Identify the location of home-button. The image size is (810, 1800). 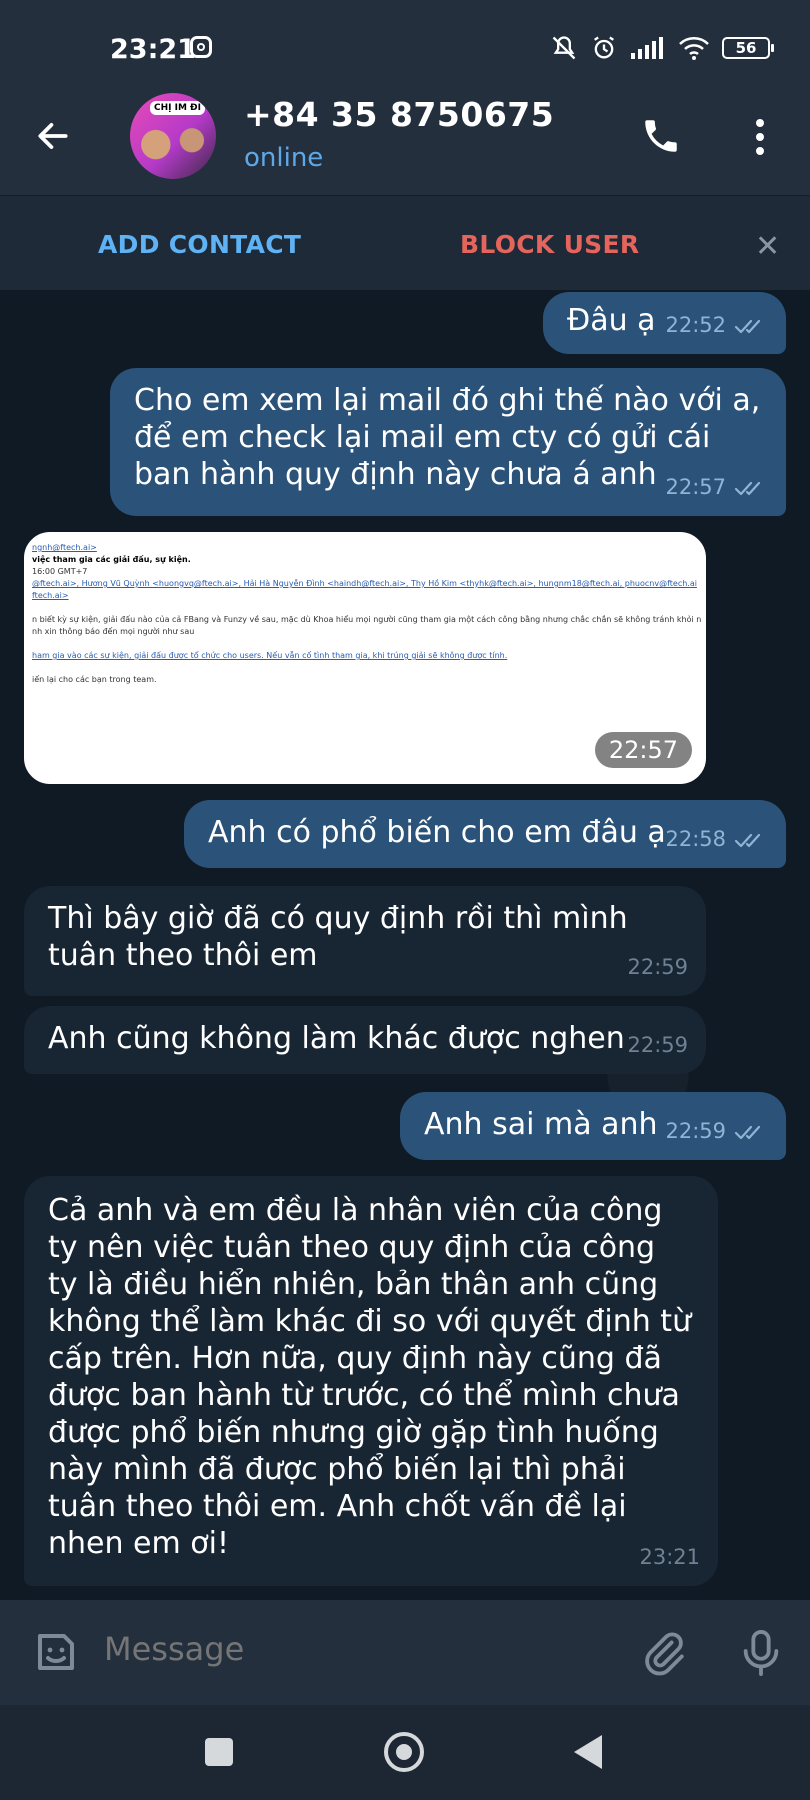
(404, 1752).